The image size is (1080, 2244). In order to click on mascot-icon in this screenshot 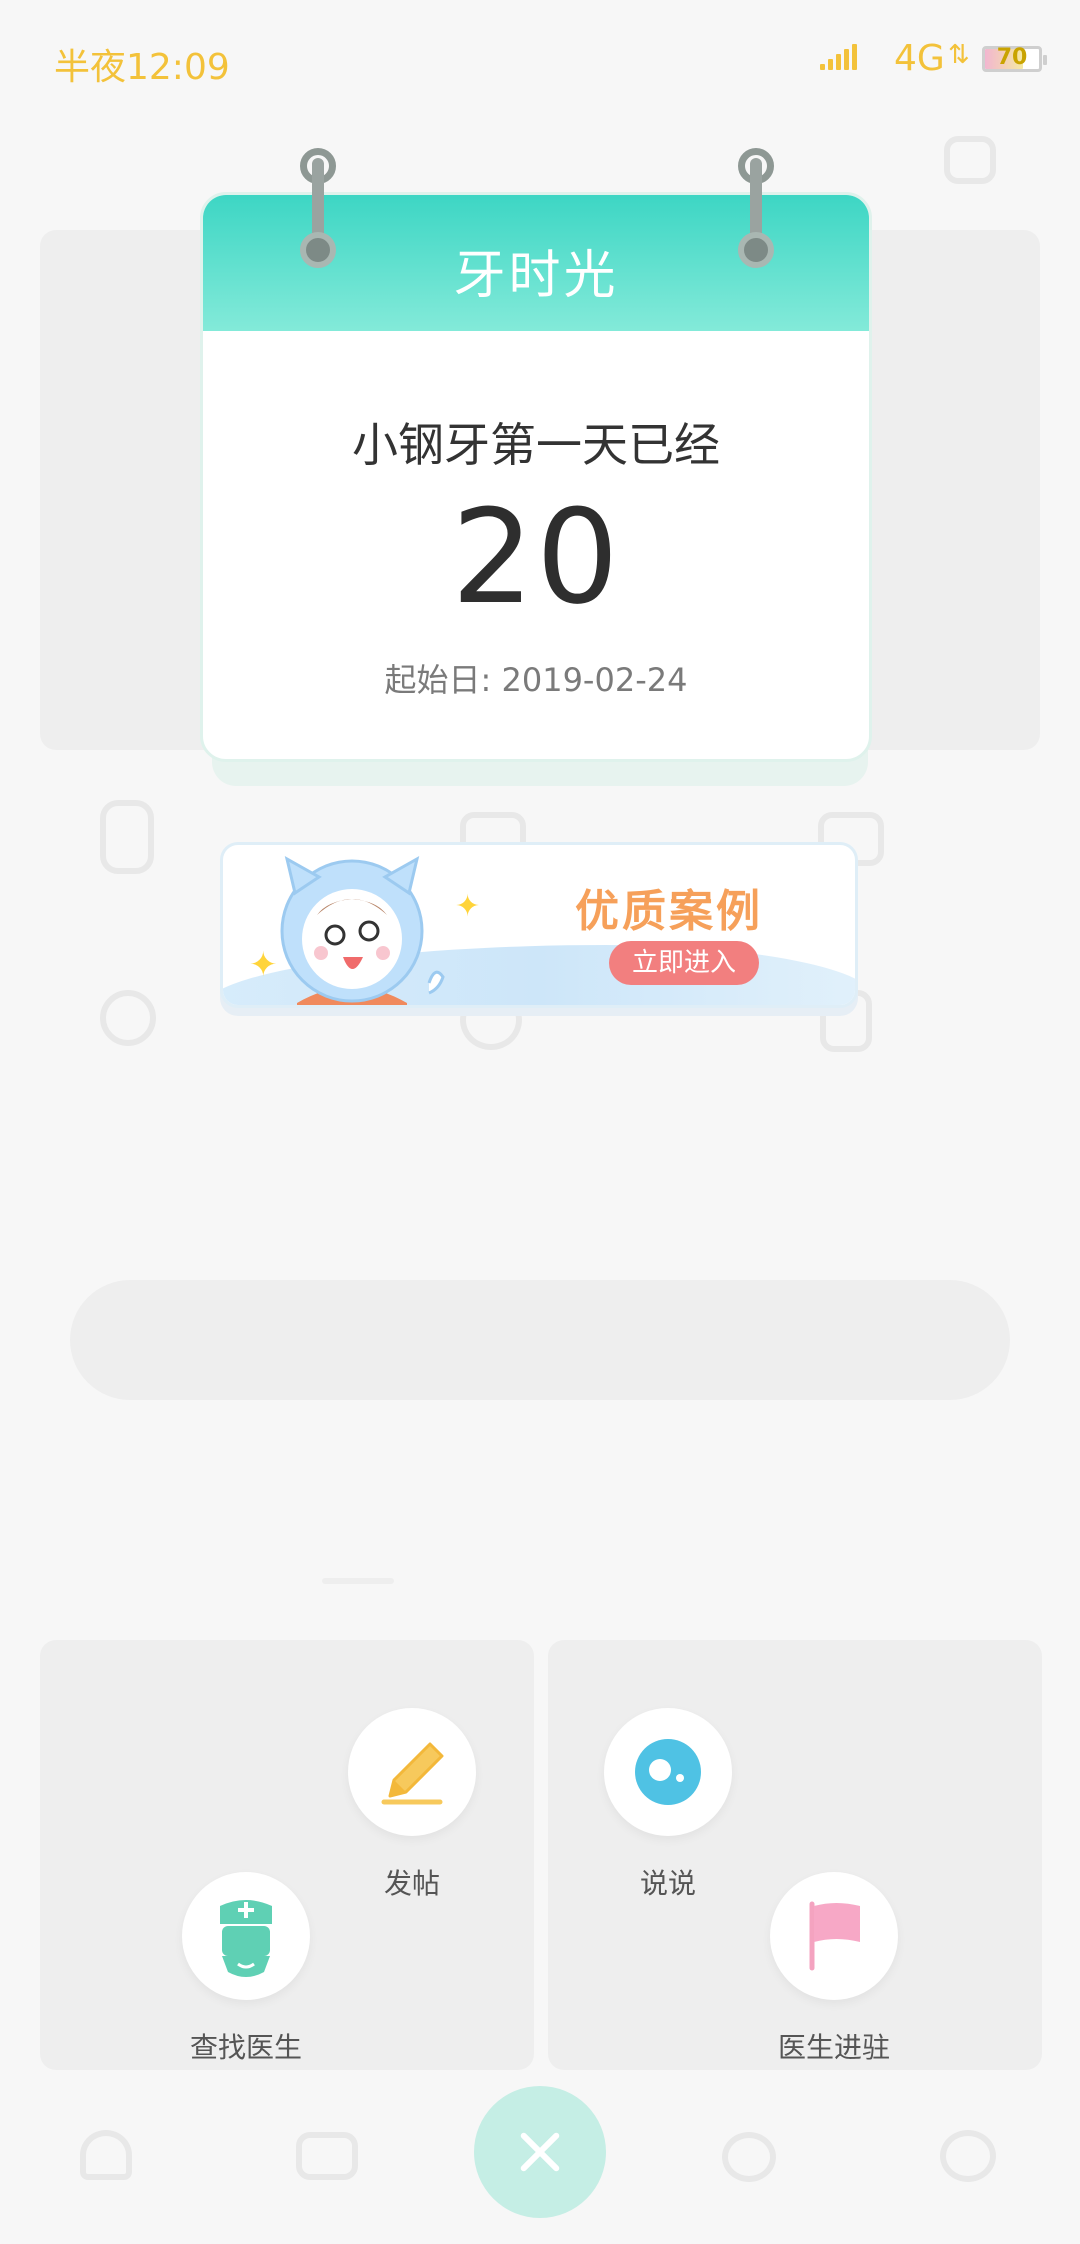, I will do `click(362, 930)`.